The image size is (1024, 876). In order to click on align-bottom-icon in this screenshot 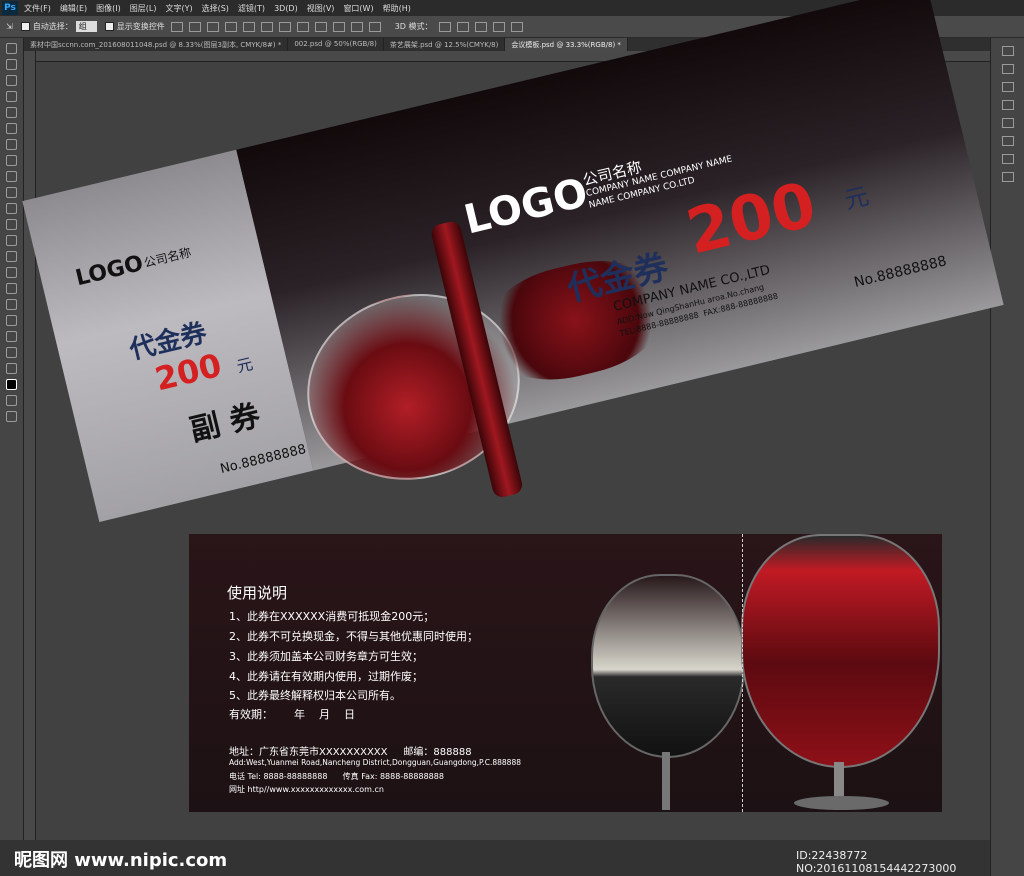, I will do `click(212, 26)`.